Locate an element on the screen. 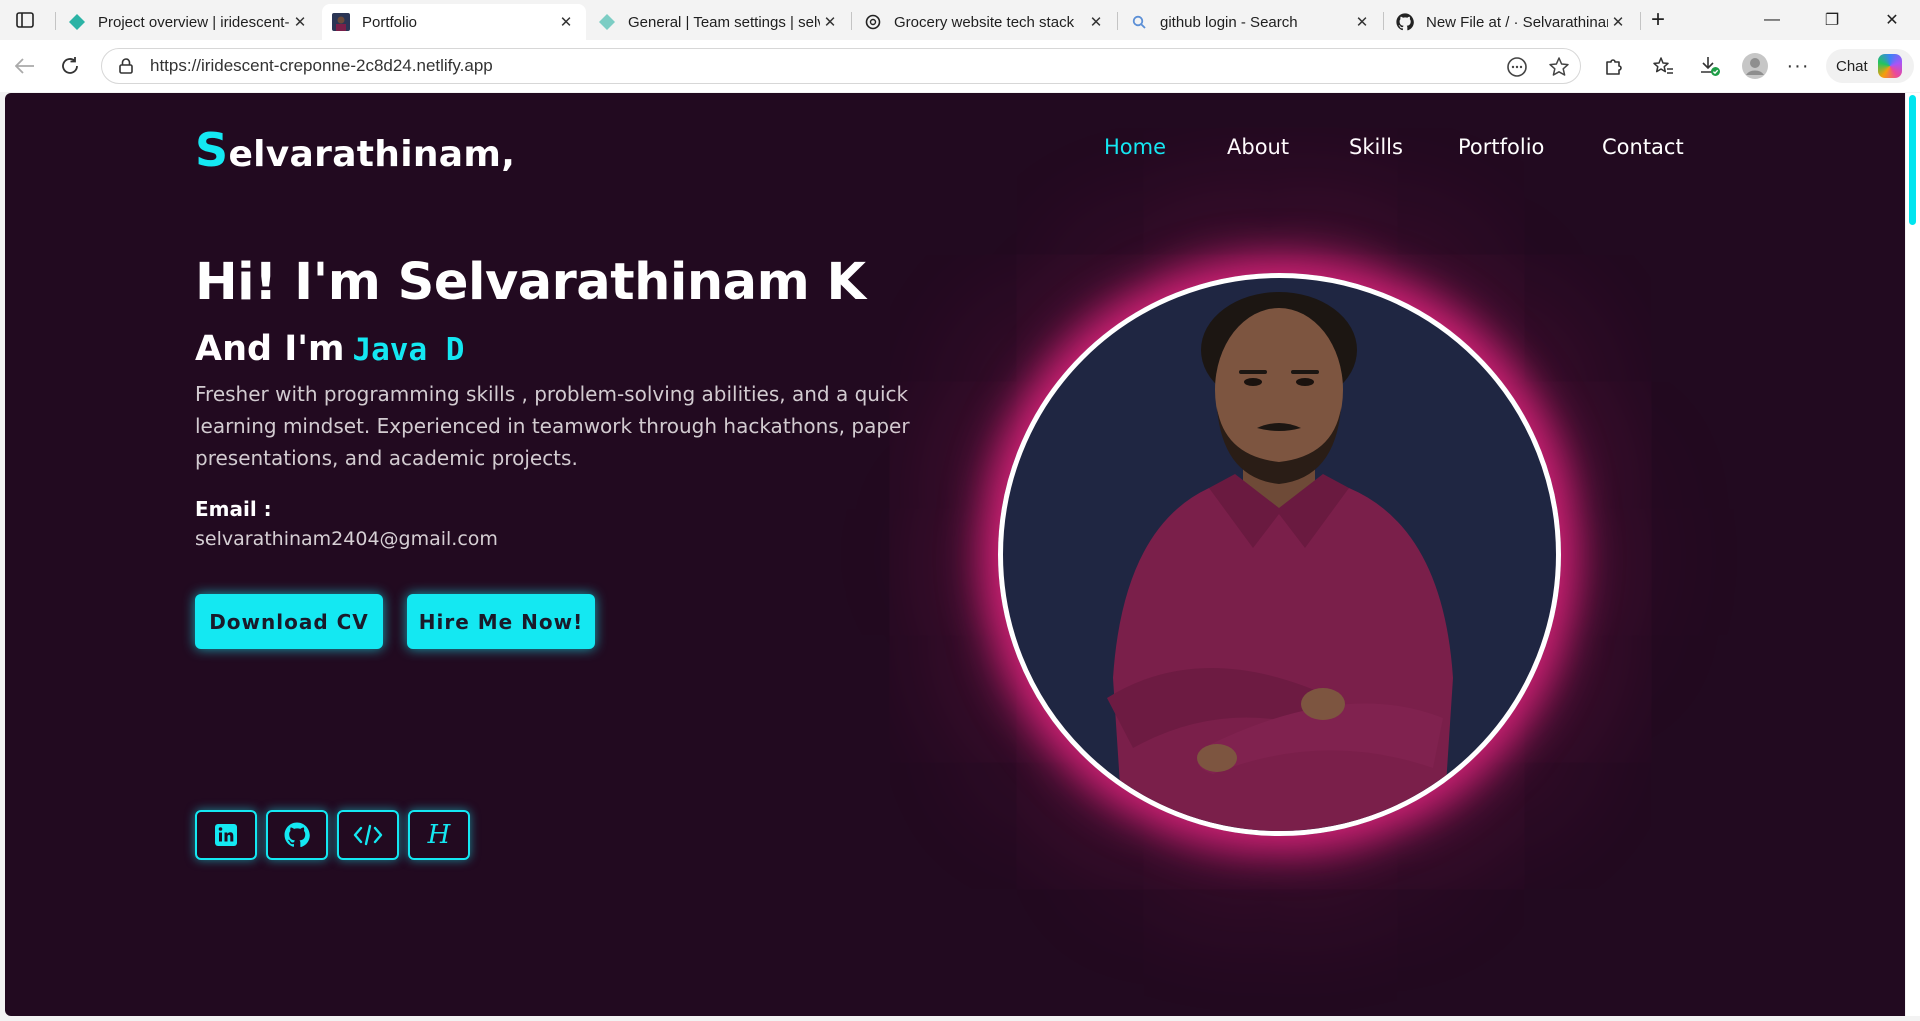 The image size is (1920, 1021). chatgpt-icon is located at coordinates (873, 22).